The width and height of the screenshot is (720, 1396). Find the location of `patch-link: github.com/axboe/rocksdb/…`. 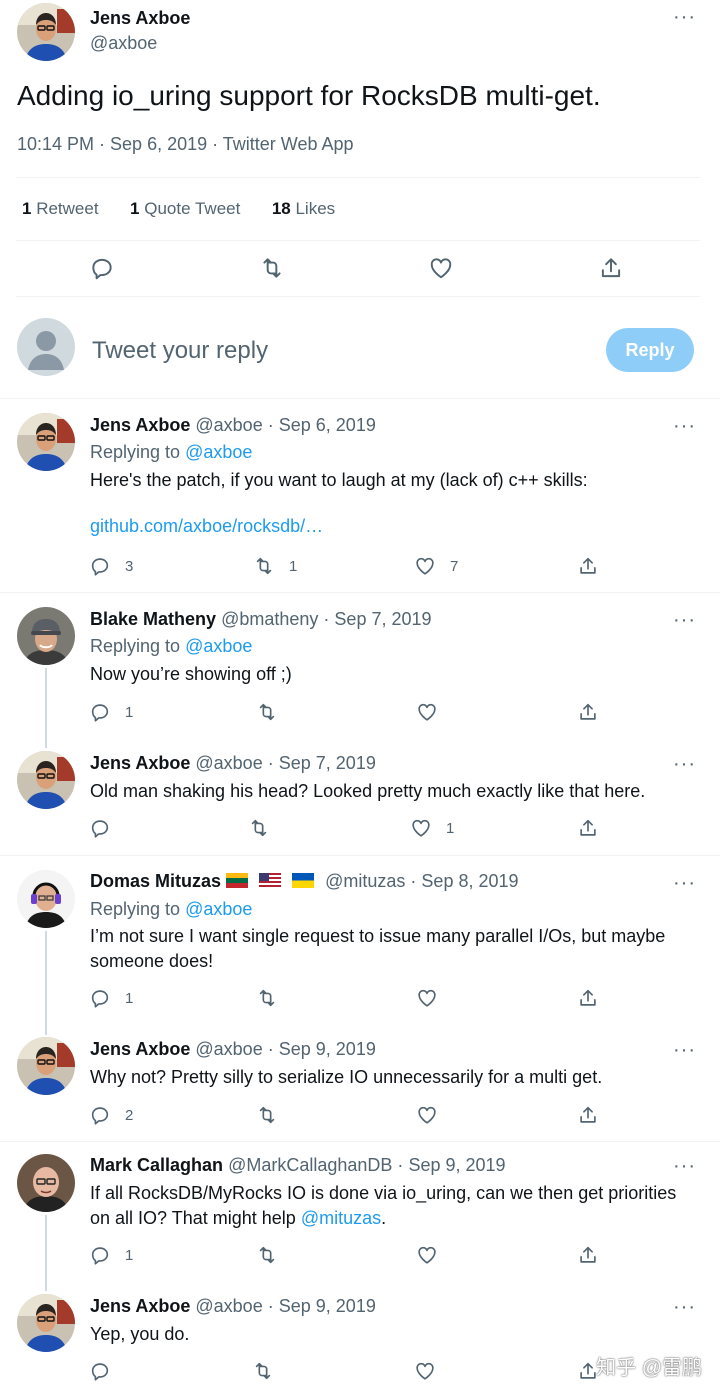

patch-link: github.com/axboe/rocksdb/… is located at coordinates (206, 526).